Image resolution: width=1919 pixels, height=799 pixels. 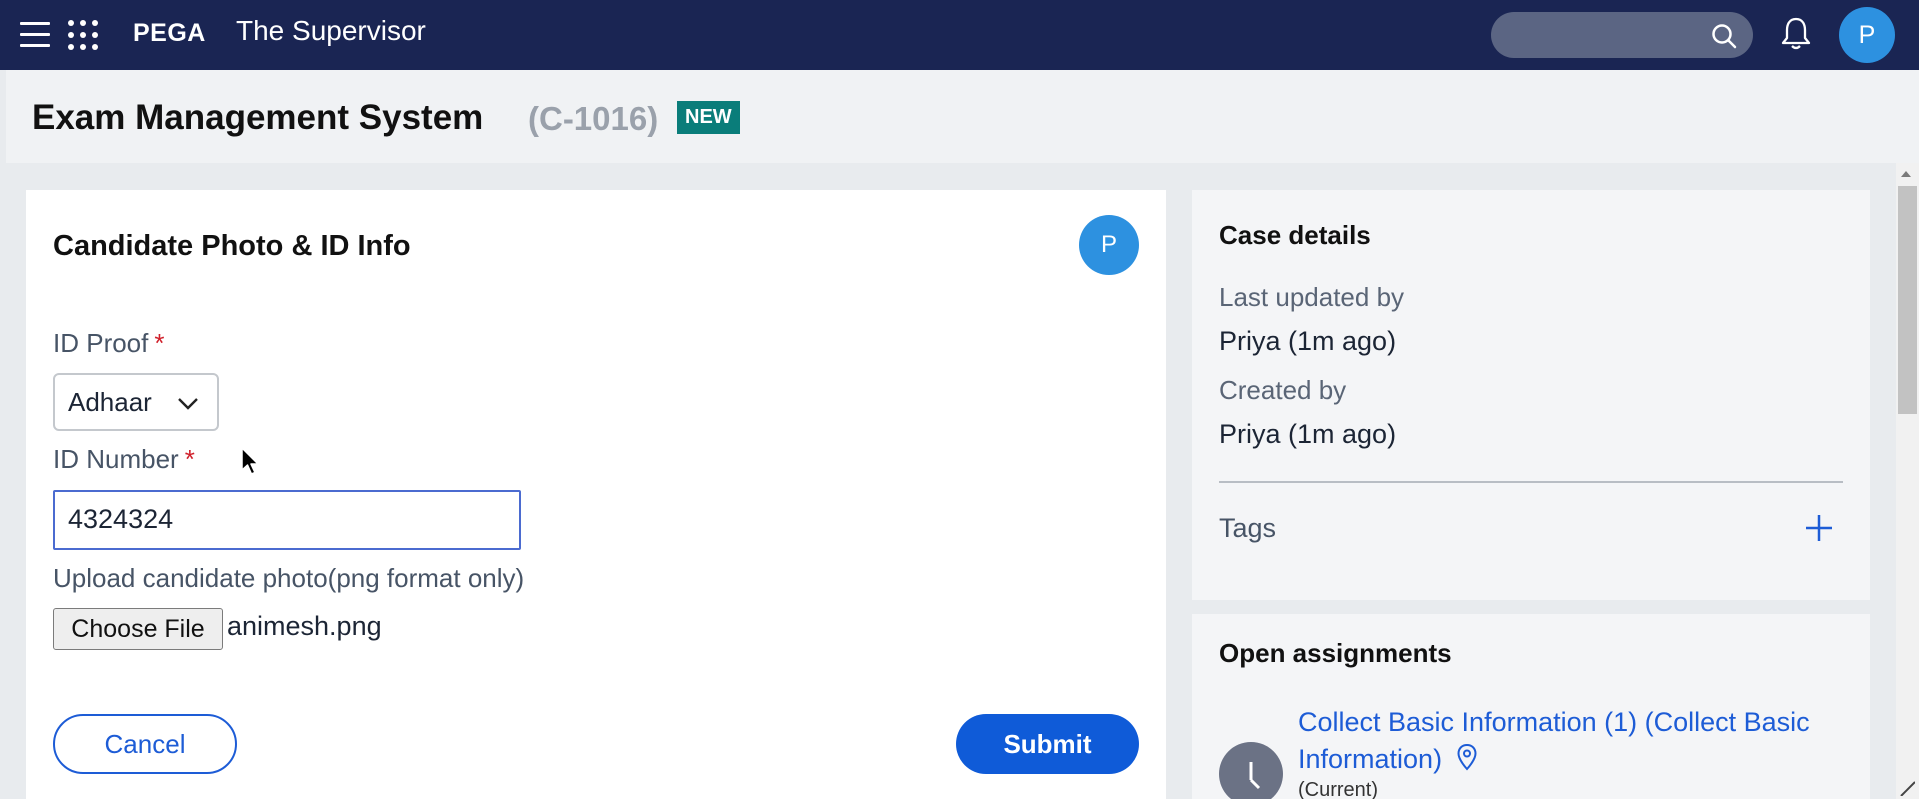 I want to click on scrollbar-thumb, so click(x=1907, y=300).